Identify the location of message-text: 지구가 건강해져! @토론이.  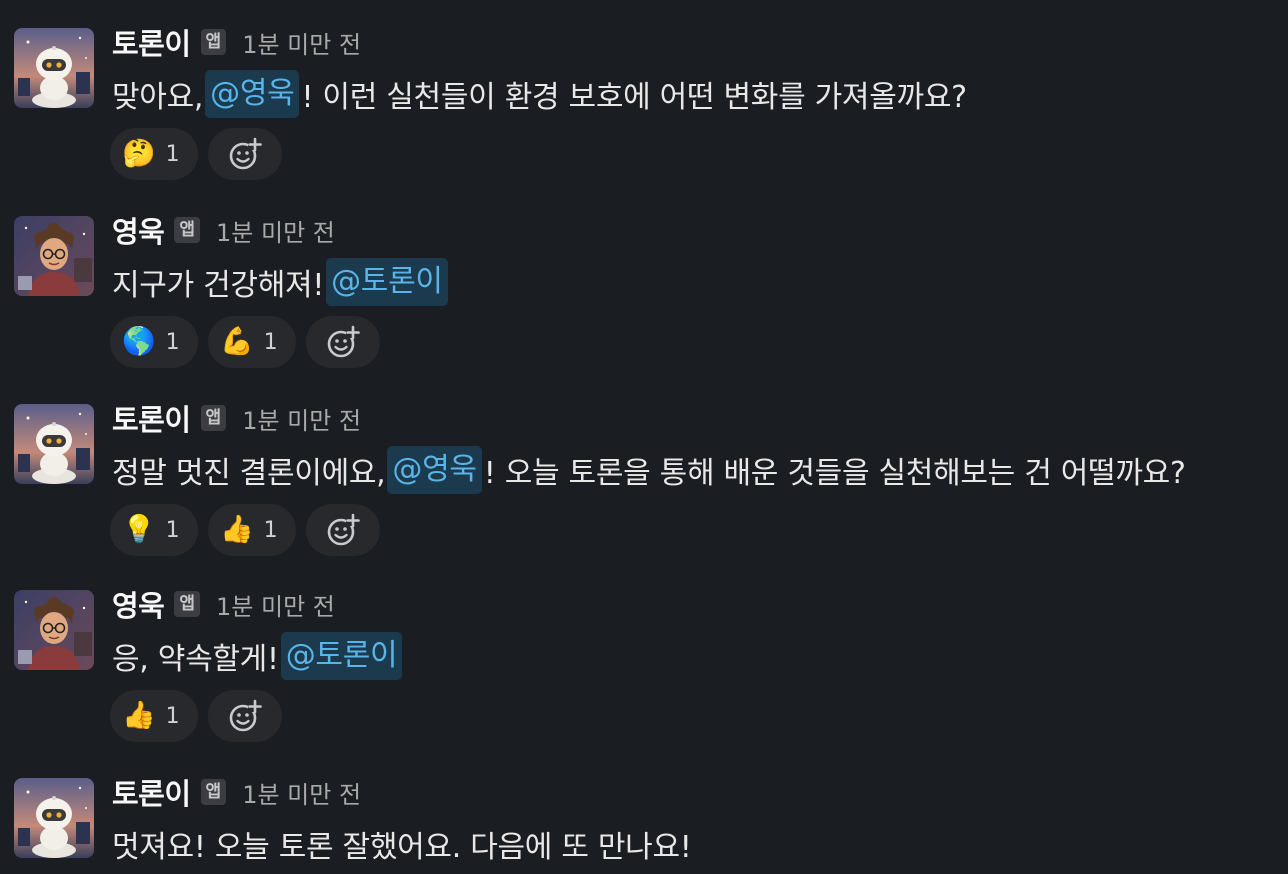
(281, 282).